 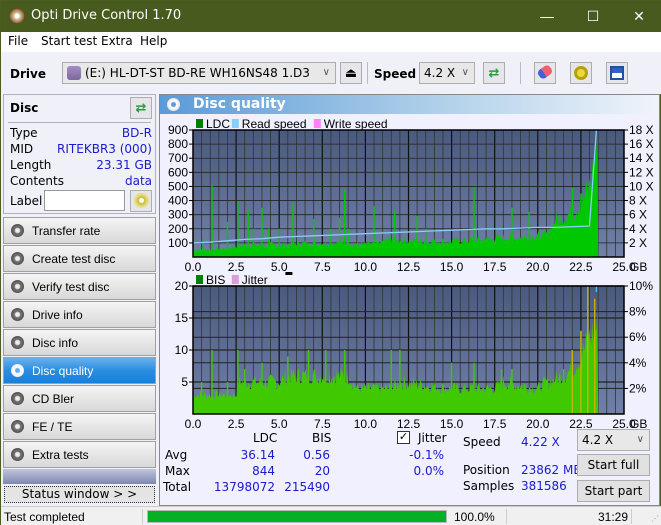 What do you see at coordinates (432, 438) in the screenshot?
I see `jitter-label: Jitter` at bounding box center [432, 438].